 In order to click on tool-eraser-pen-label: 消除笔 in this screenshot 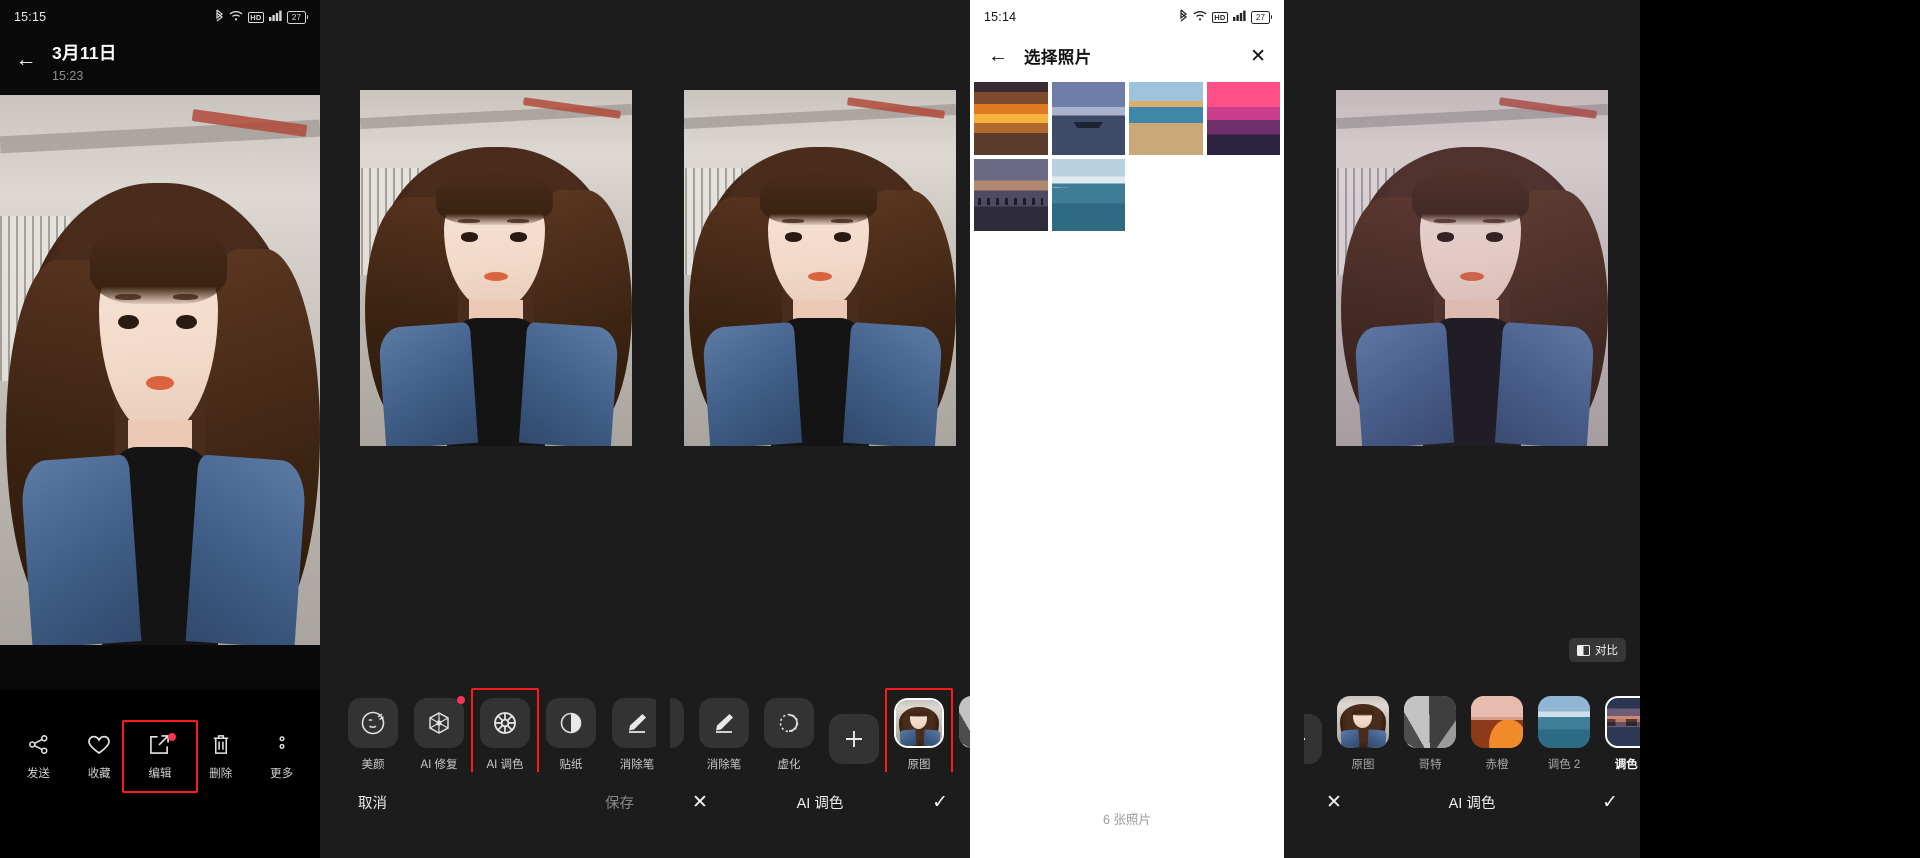, I will do `click(724, 765)`.